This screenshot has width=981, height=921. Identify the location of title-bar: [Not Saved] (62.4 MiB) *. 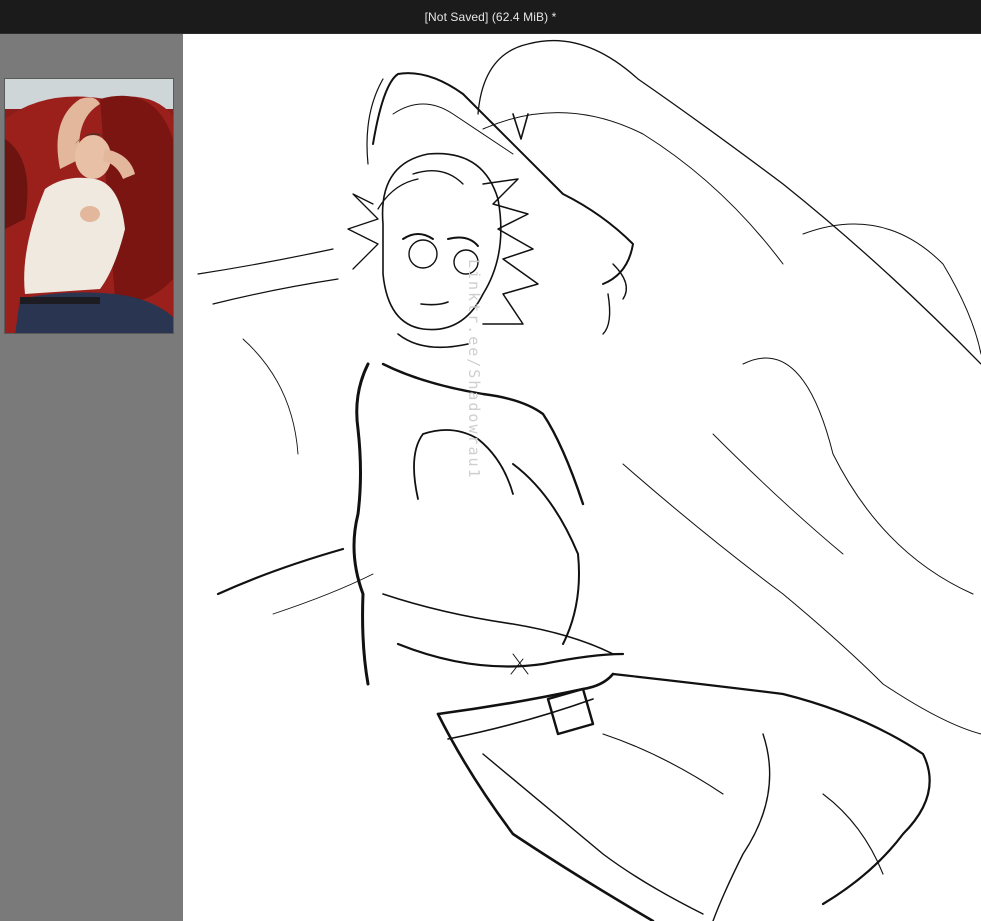
(490, 17).